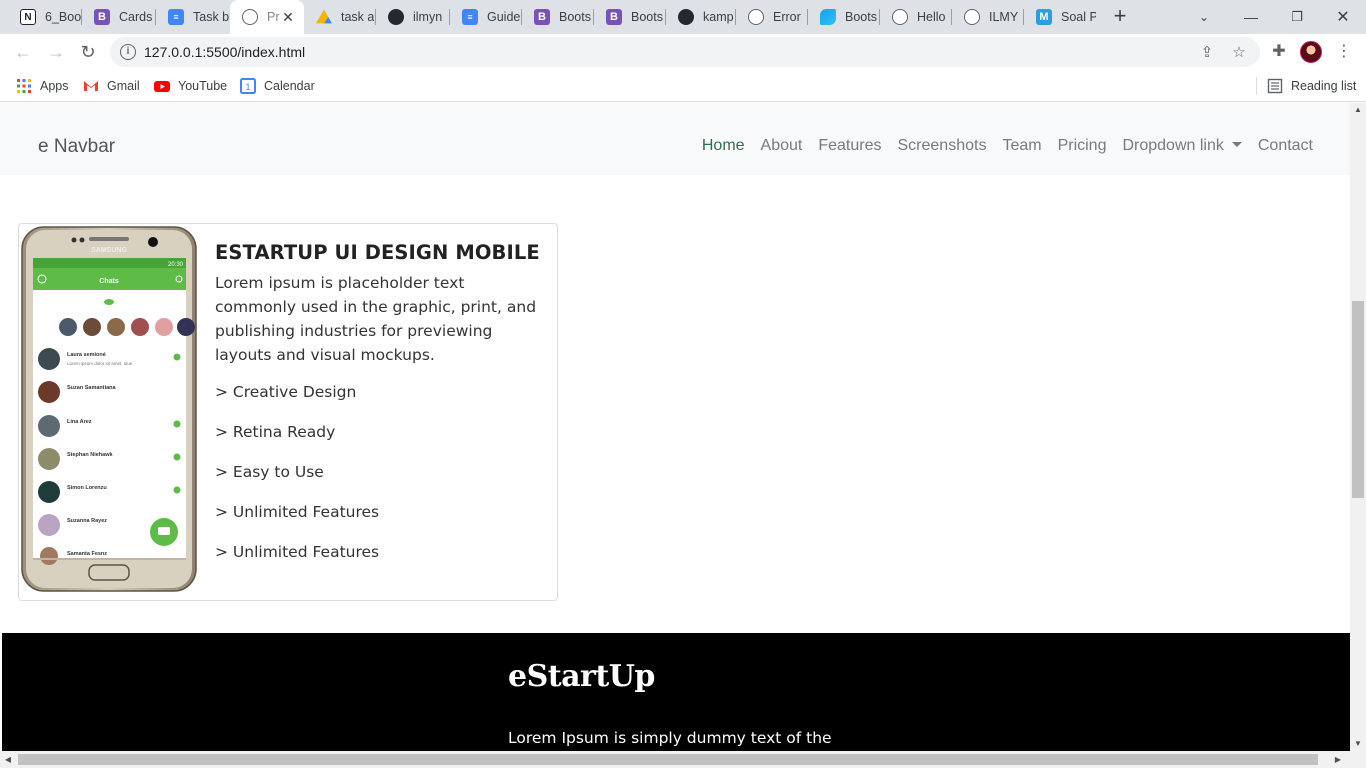 This screenshot has width=1366, height=768. What do you see at coordinates (224, 52) in the screenshot?
I see `url-text: 127.0.0.1:5500/index.html` at bounding box center [224, 52].